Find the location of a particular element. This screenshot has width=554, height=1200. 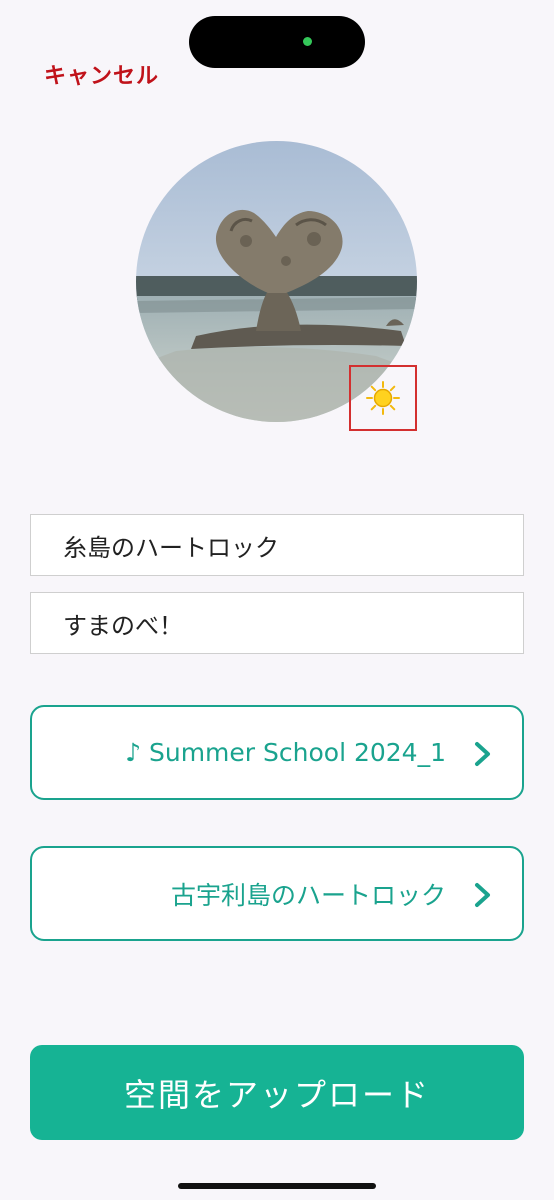

link-label: 古宇利島のハートロック is located at coordinates (308, 895).